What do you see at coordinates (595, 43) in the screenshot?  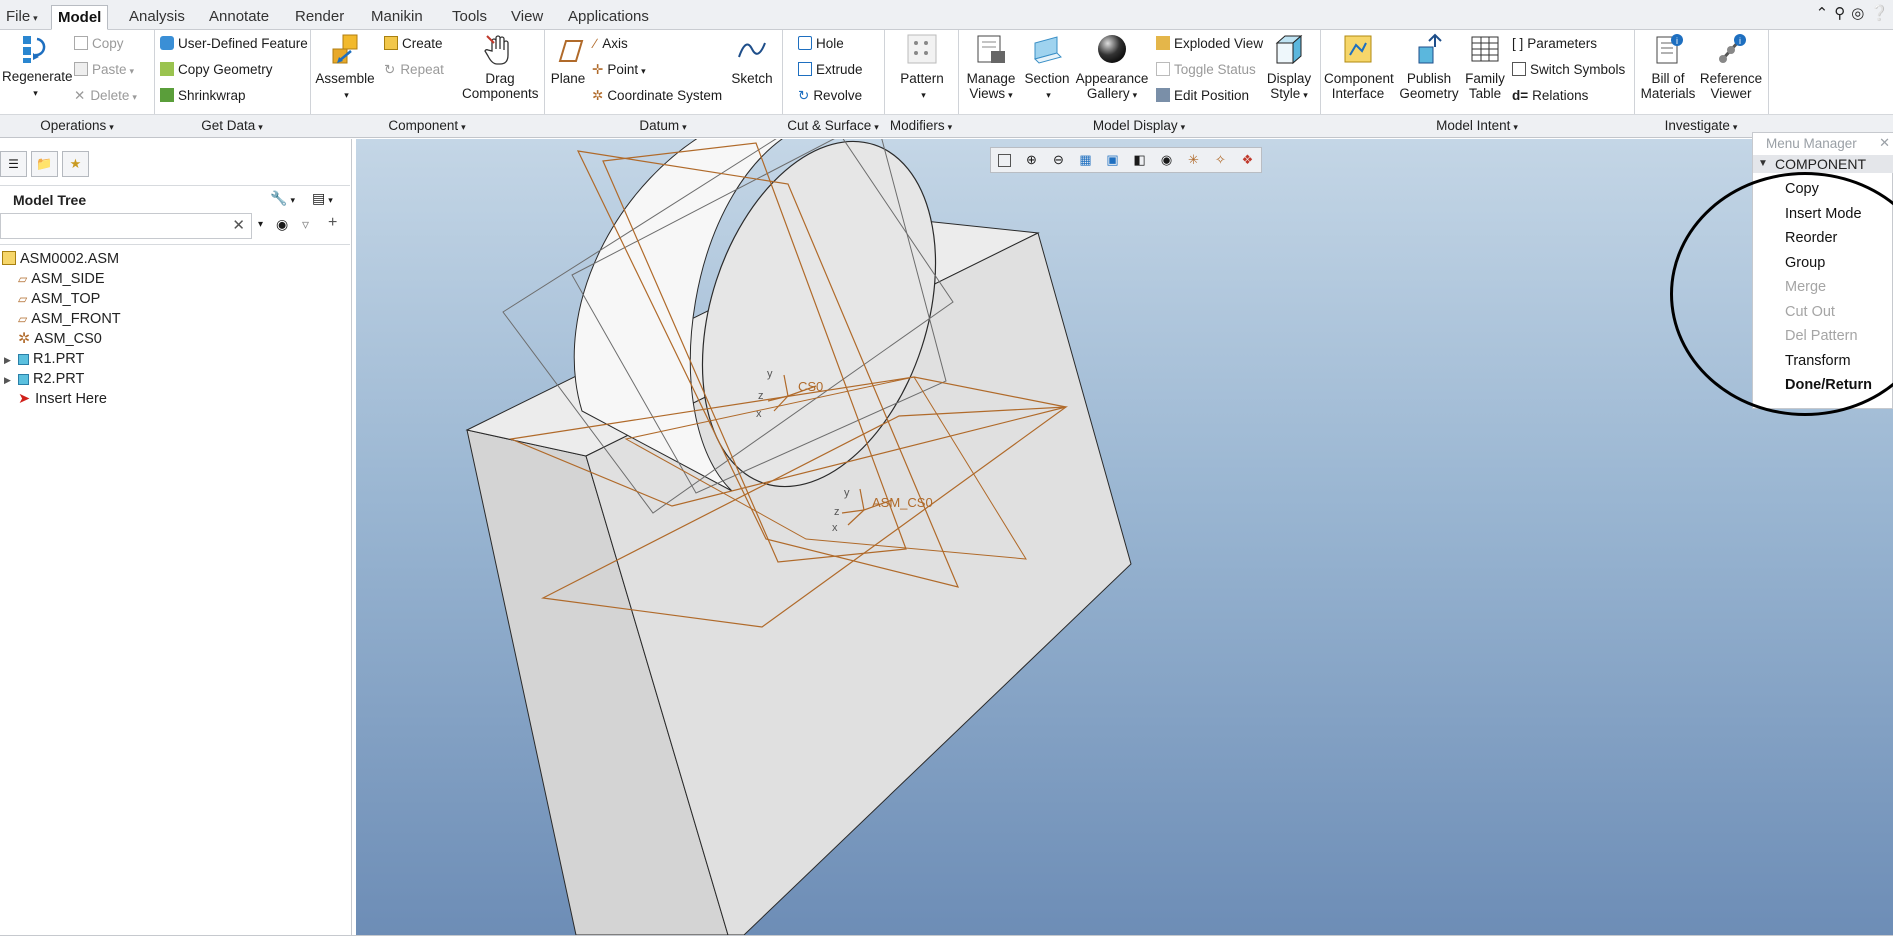 I see `axis-icon: ∕` at bounding box center [595, 43].